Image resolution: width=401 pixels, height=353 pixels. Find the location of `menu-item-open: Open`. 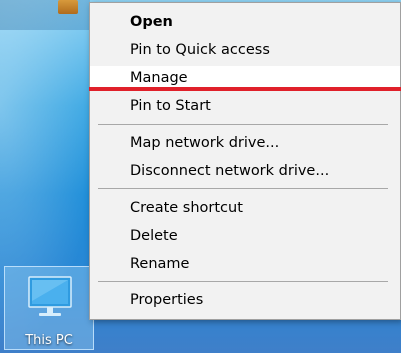

menu-item-open: Open is located at coordinates (245, 22).